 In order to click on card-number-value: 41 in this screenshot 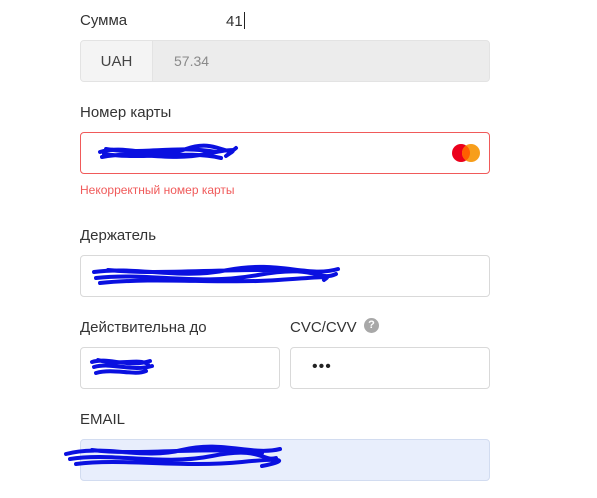, I will do `click(173, 21)`.